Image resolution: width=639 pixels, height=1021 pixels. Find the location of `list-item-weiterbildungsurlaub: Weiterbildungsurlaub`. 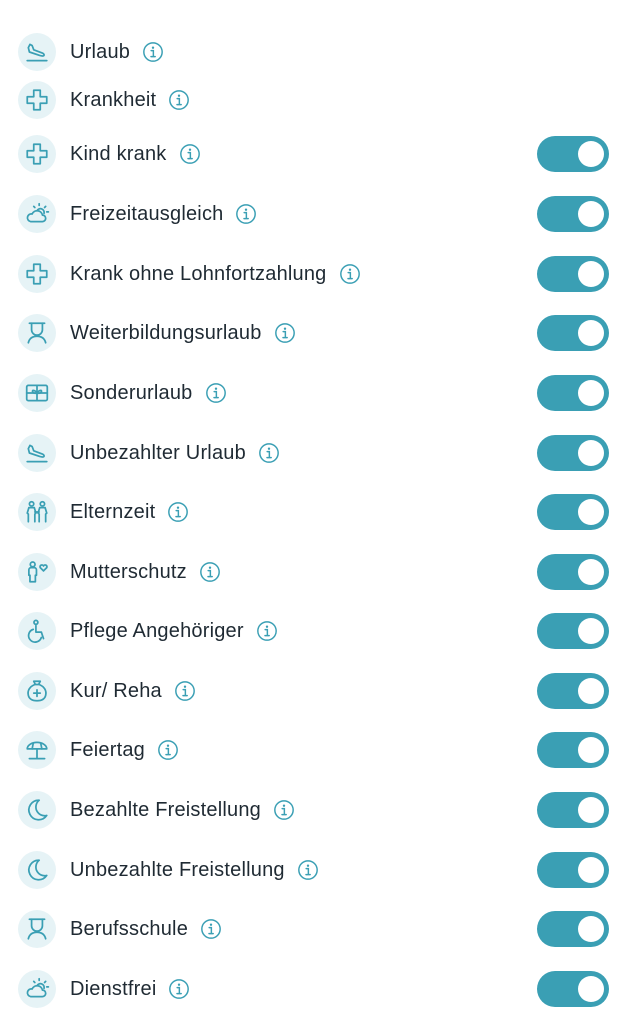

list-item-weiterbildungsurlaub: Weiterbildungsurlaub is located at coordinates (319, 334).